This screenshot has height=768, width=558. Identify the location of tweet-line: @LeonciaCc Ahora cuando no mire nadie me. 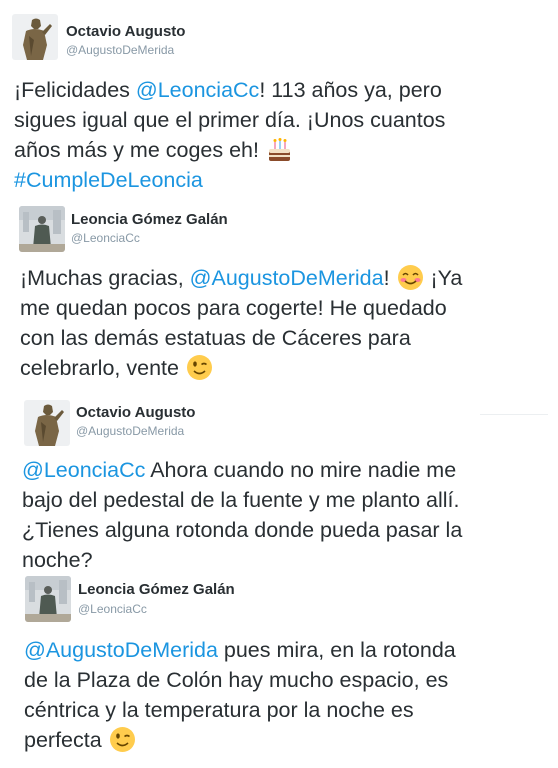
(242, 470).